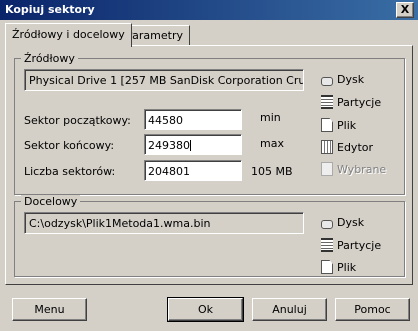  Describe the element at coordinates (351, 222) in the screenshot. I see `target-disk-label: Dysk` at that location.